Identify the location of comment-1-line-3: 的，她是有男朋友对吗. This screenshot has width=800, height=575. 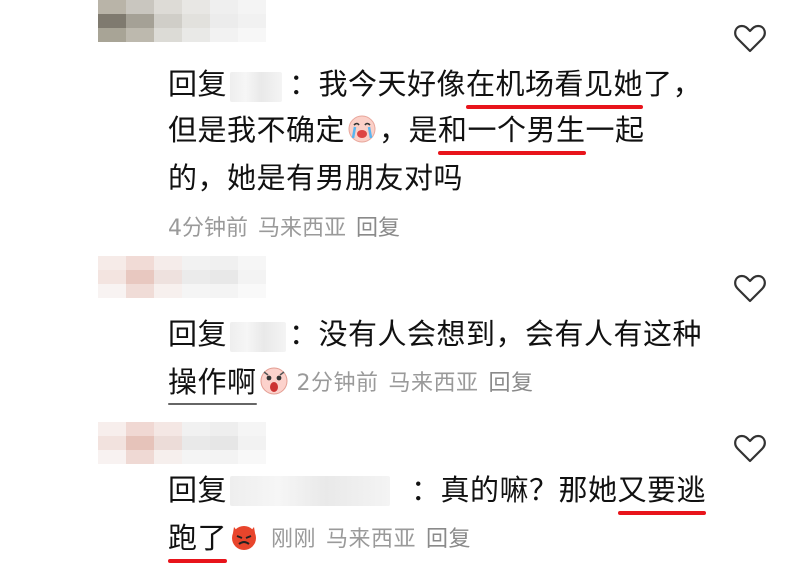
(316, 178).